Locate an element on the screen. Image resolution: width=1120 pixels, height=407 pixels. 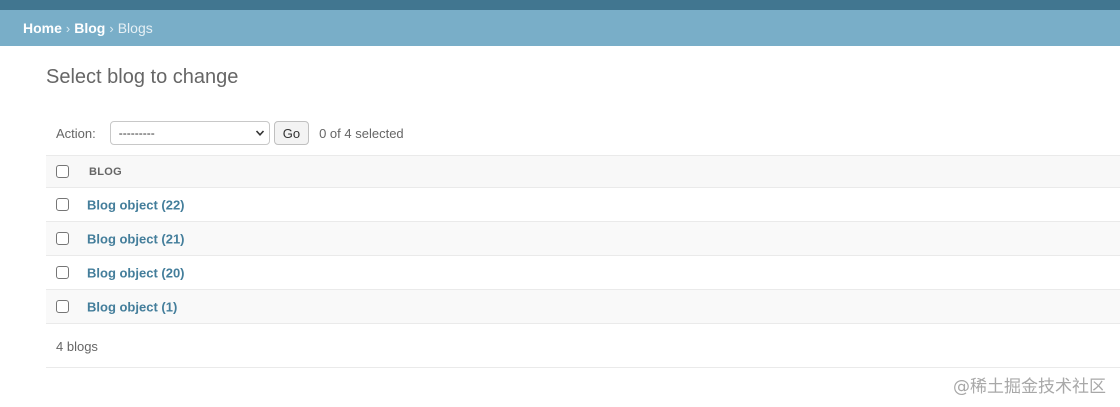
row-link: Blog object (21) is located at coordinates (136, 238).